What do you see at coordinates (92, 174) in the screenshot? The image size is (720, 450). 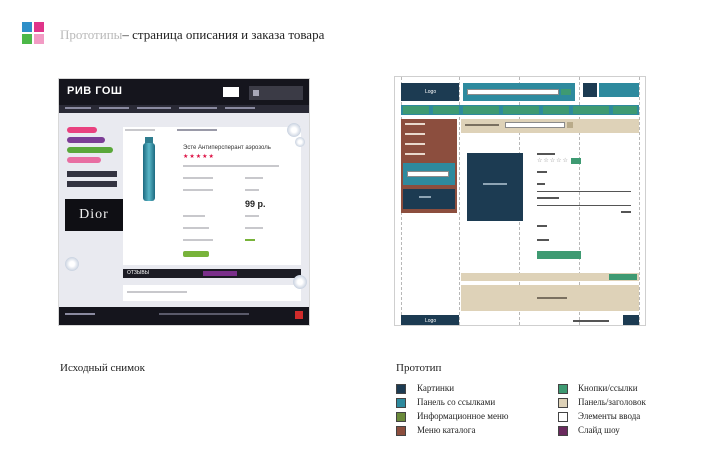 I see `menu-item` at bounding box center [92, 174].